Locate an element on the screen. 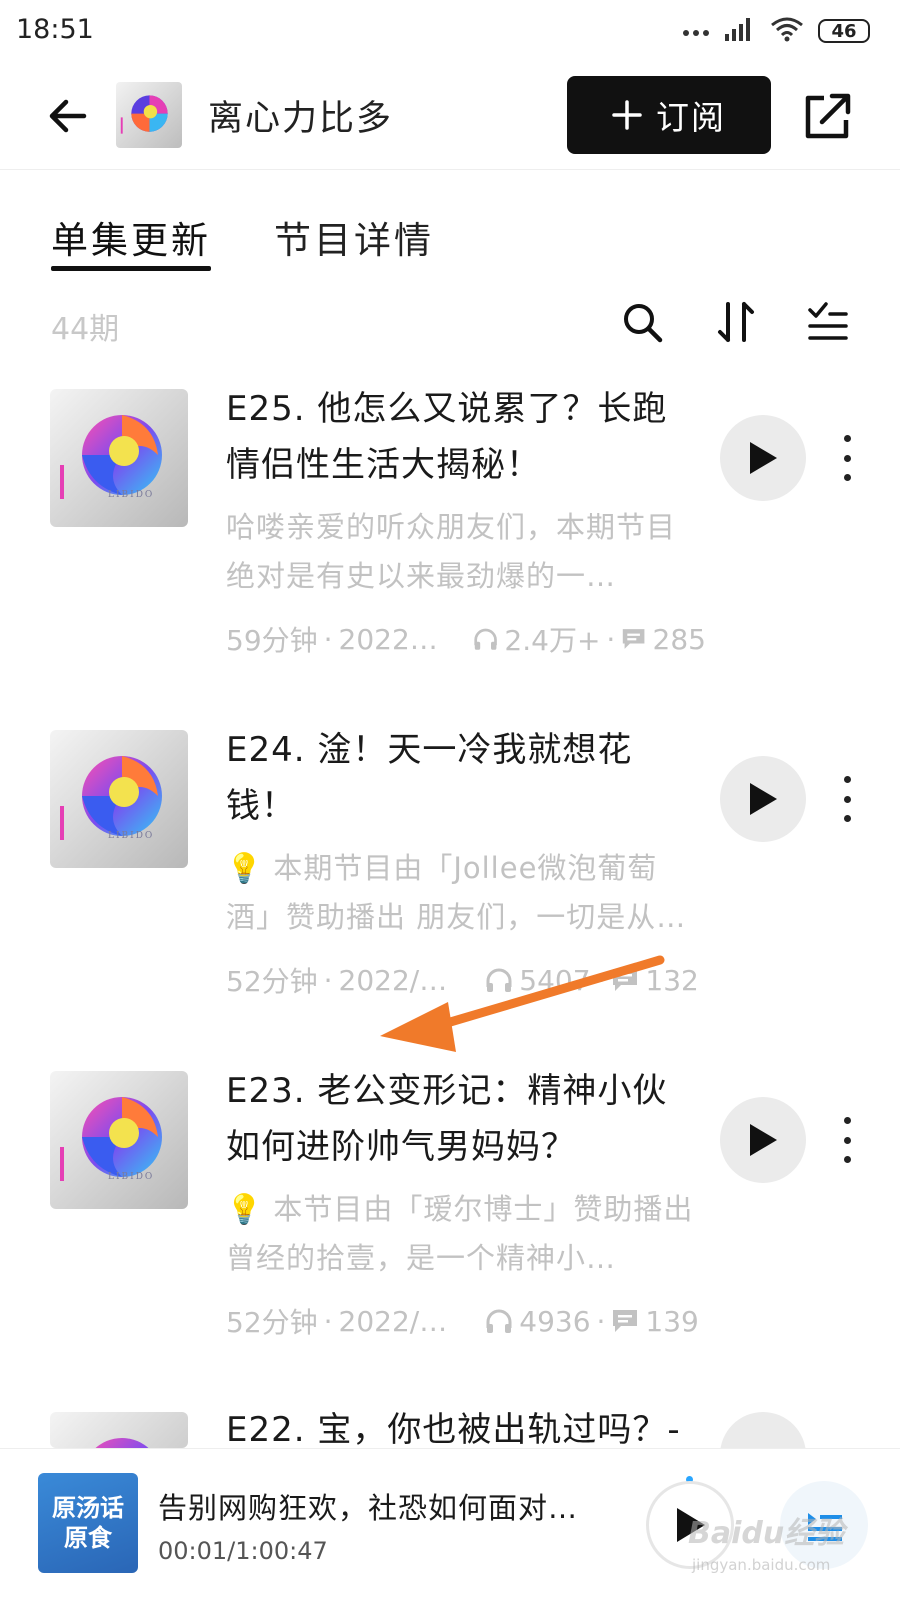 This screenshot has height=1600, width=900. search-icon is located at coordinates (643, 323).